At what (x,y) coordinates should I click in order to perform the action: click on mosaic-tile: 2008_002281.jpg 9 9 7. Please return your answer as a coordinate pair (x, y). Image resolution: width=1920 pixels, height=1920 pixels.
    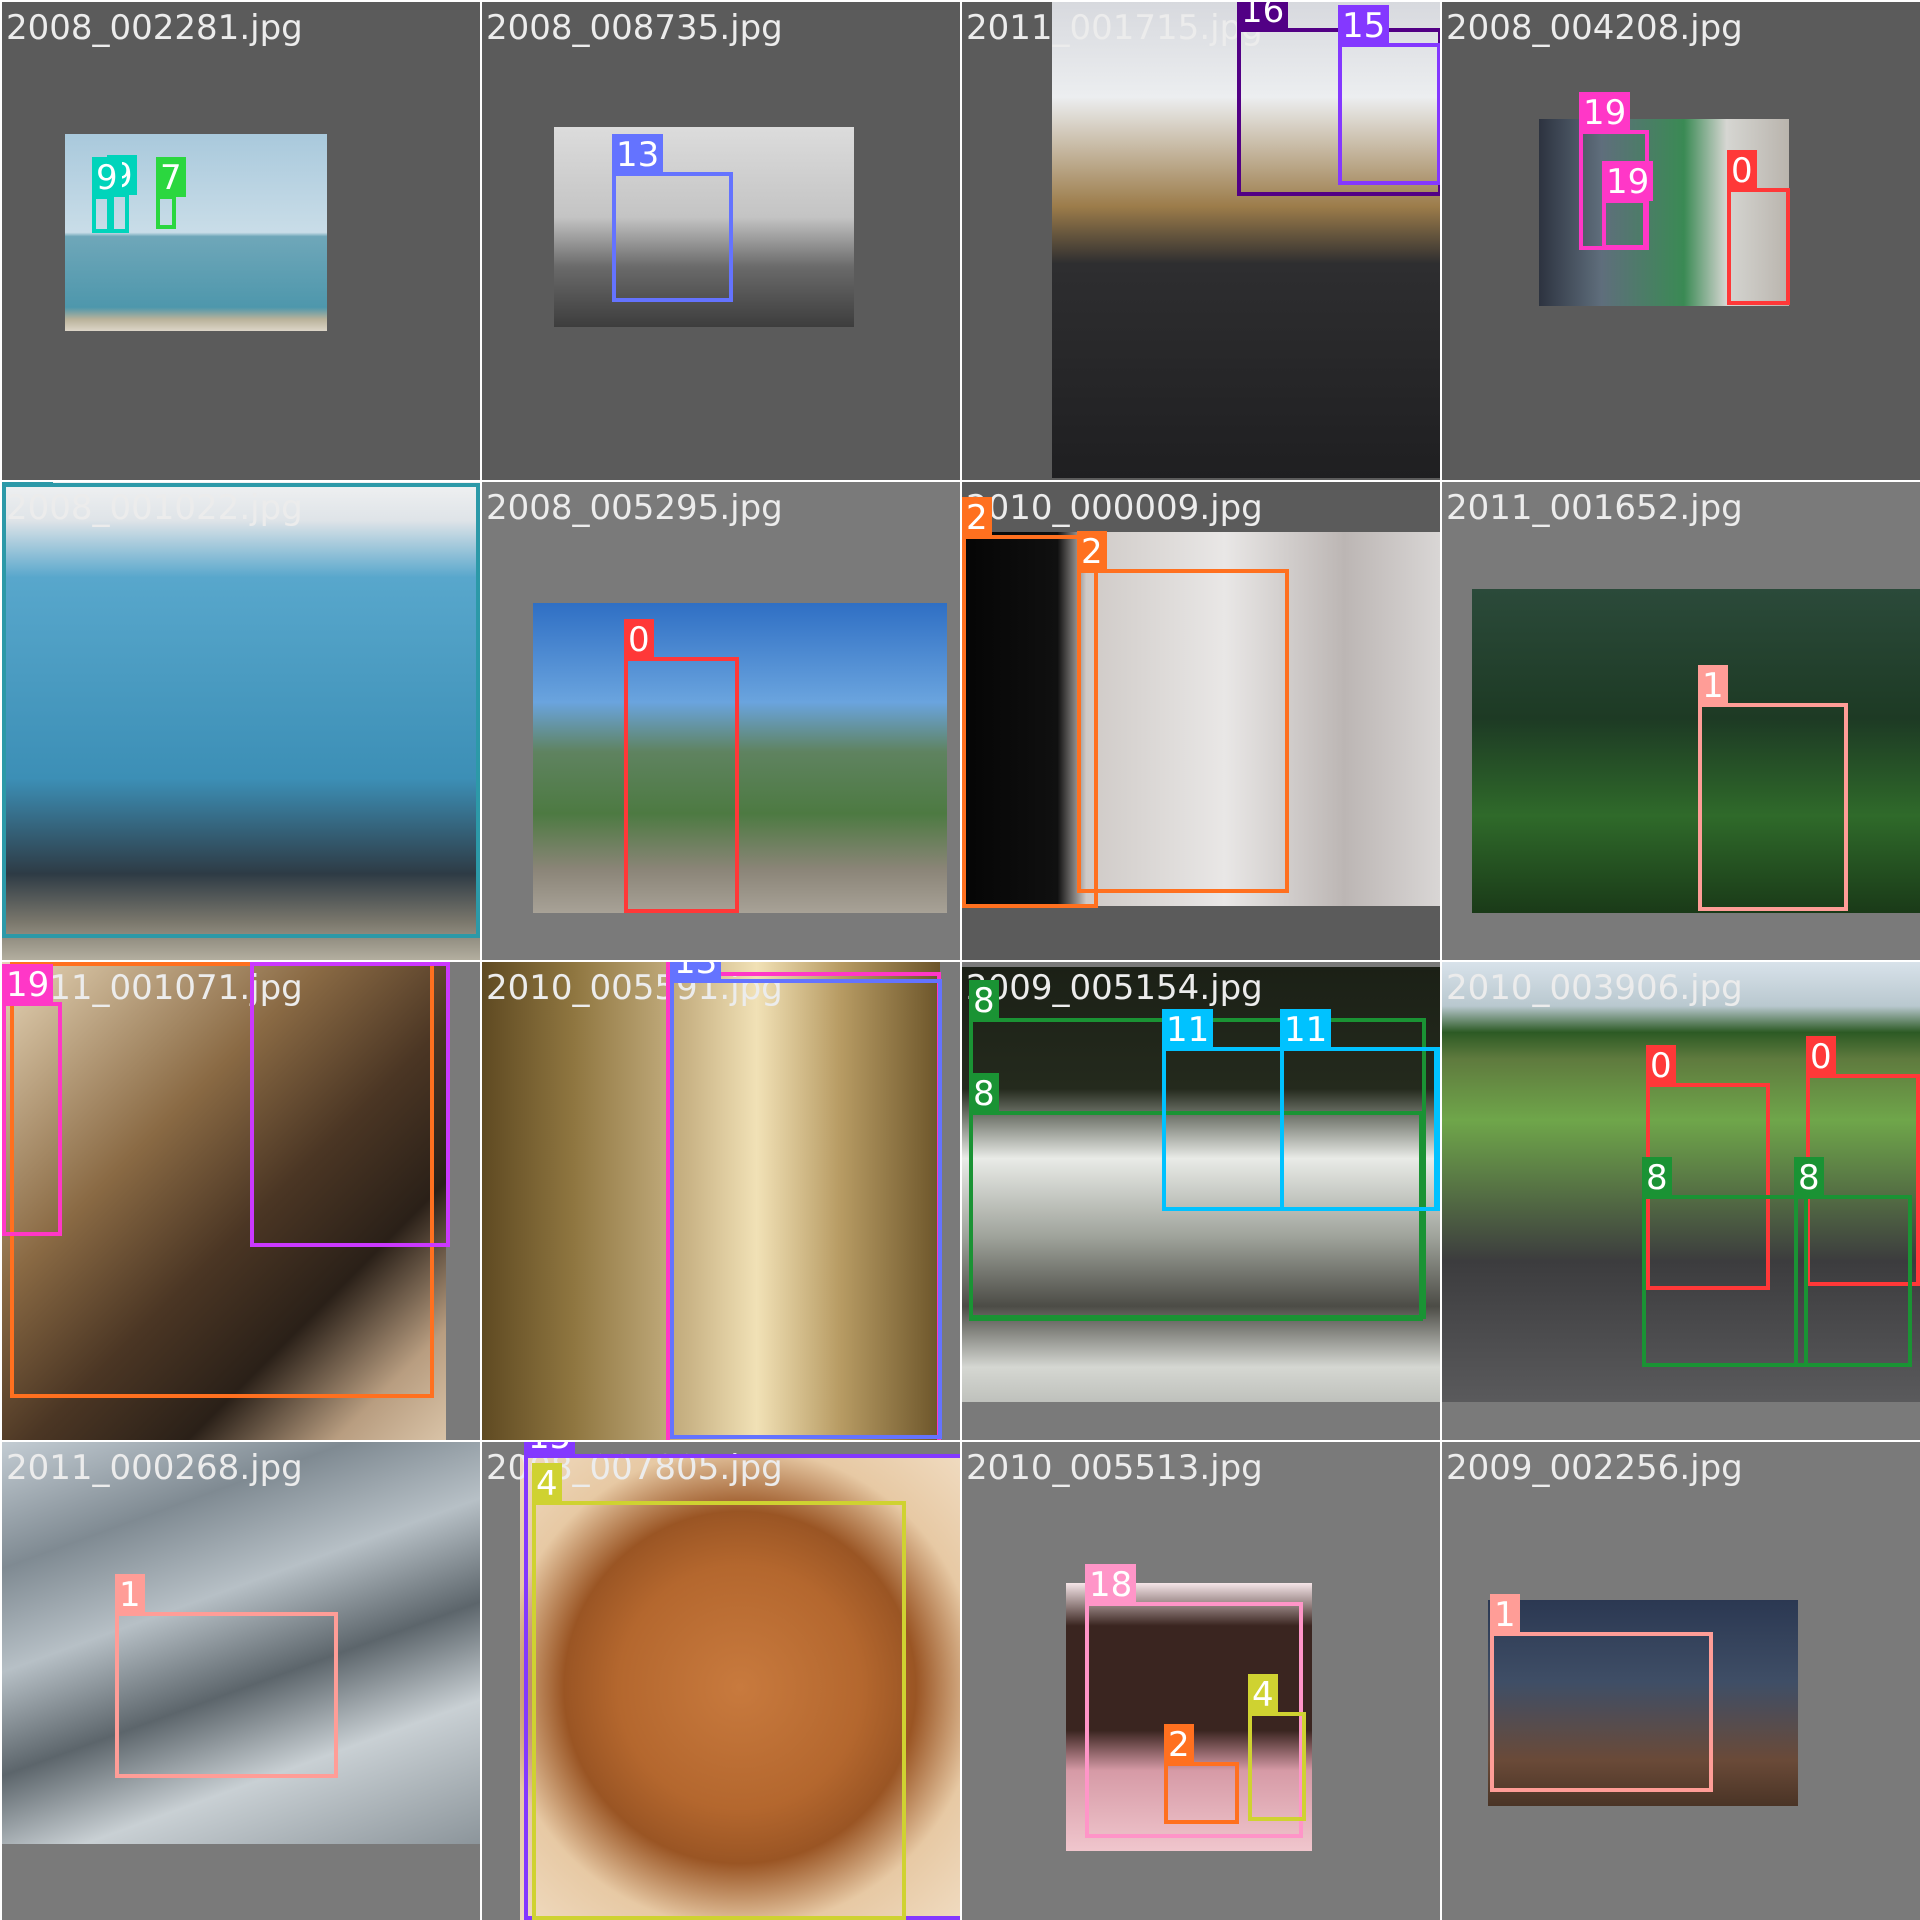
    Looking at the image, I should click on (241, 241).